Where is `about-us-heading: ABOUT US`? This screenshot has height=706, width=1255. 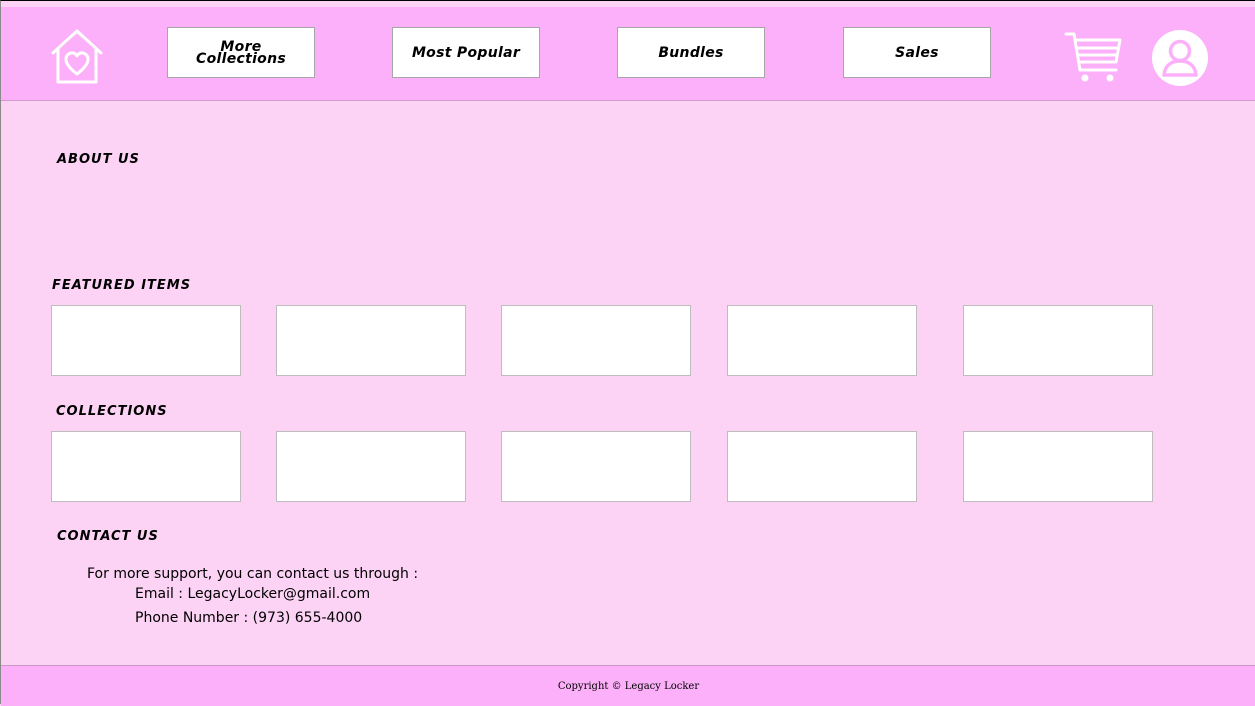
about-us-heading: ABOUT US is located at coordinates (98, 159).